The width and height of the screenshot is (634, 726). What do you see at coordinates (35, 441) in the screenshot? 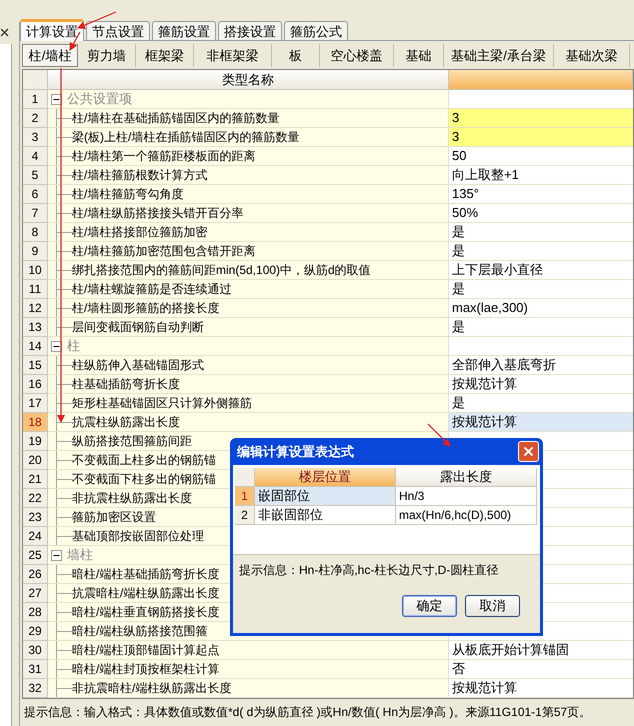
I see `row-number: 19` at bounding box center [35, 441].